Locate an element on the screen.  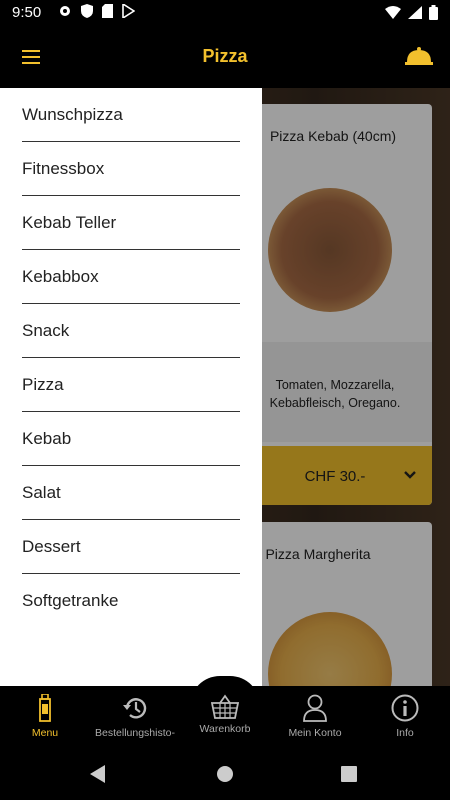
nav-info: Info is located at coordinates (405, 717).